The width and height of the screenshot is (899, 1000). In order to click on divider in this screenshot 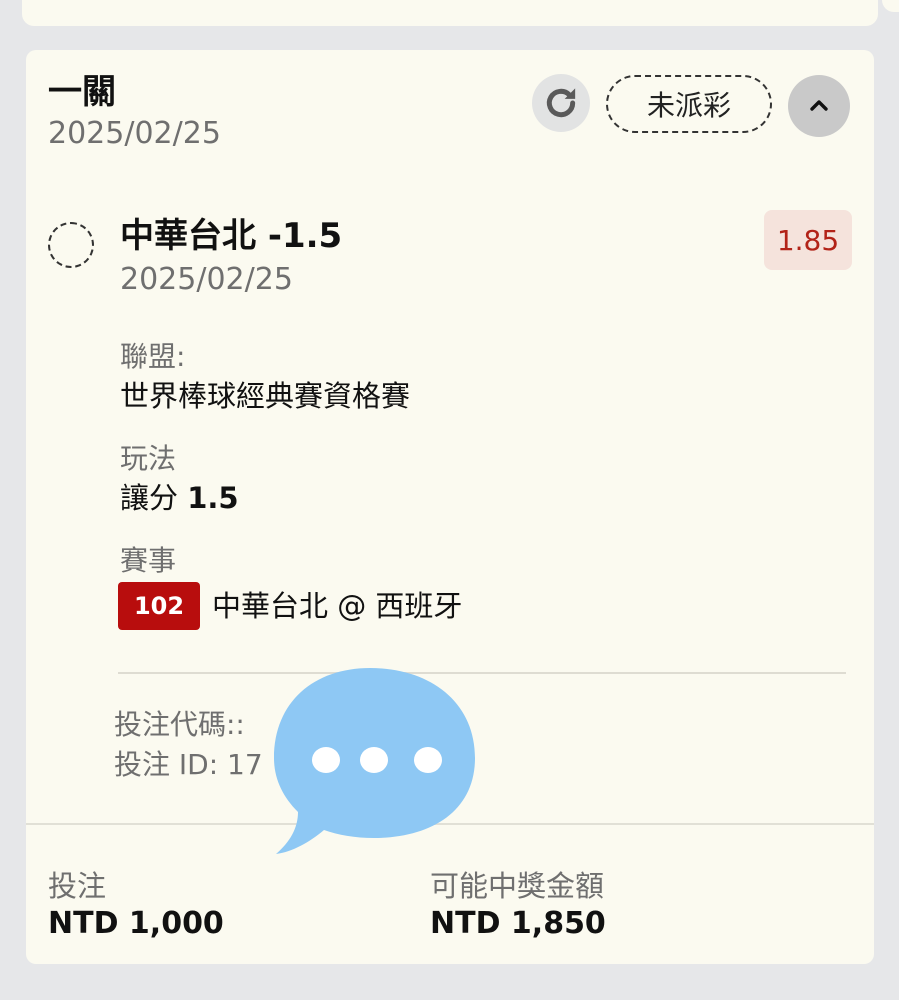, I will do `click(482, 673)`.